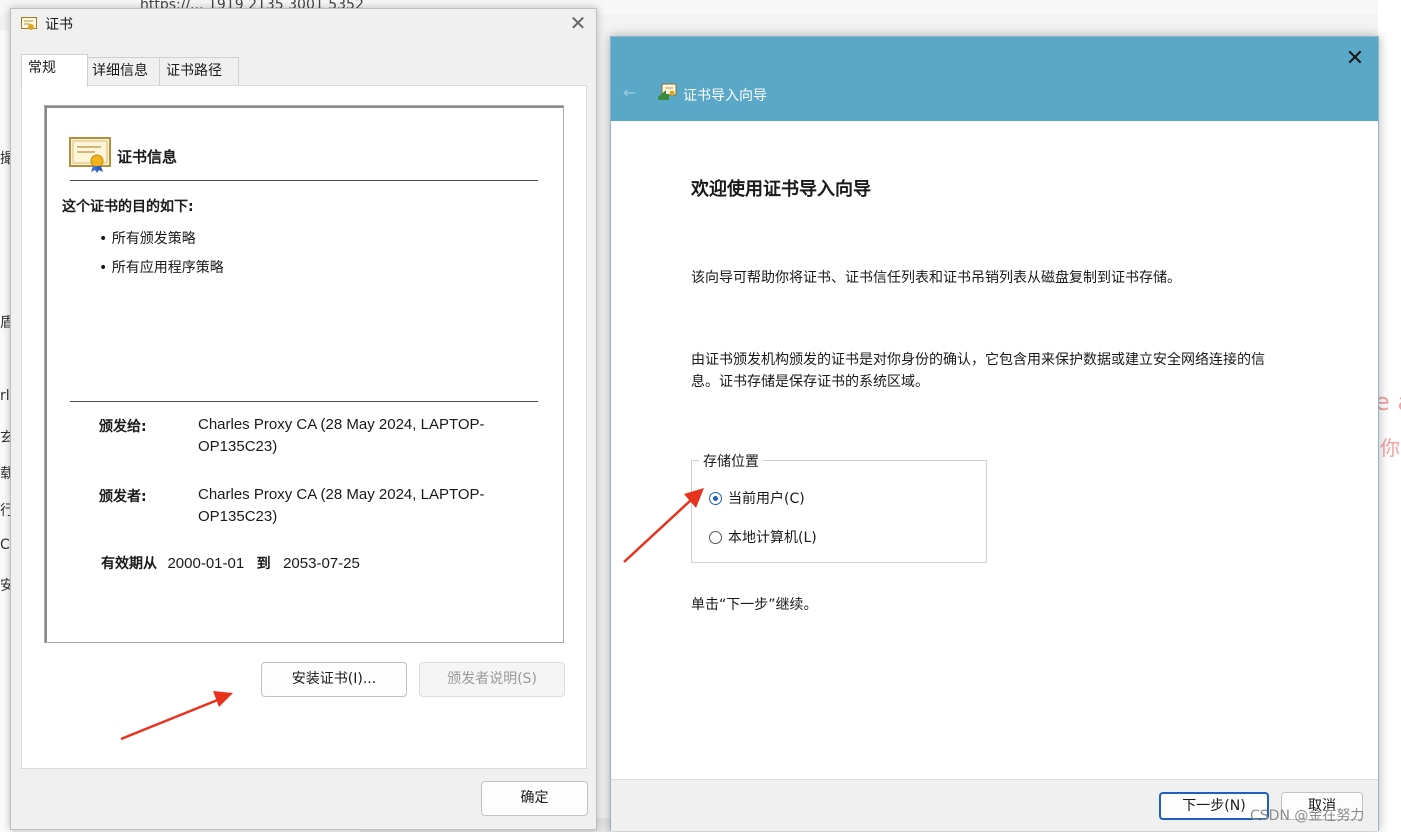  Describe the element at coordinates (534, 798) in the screenshot. I see `ok-button: 确定` at that location.